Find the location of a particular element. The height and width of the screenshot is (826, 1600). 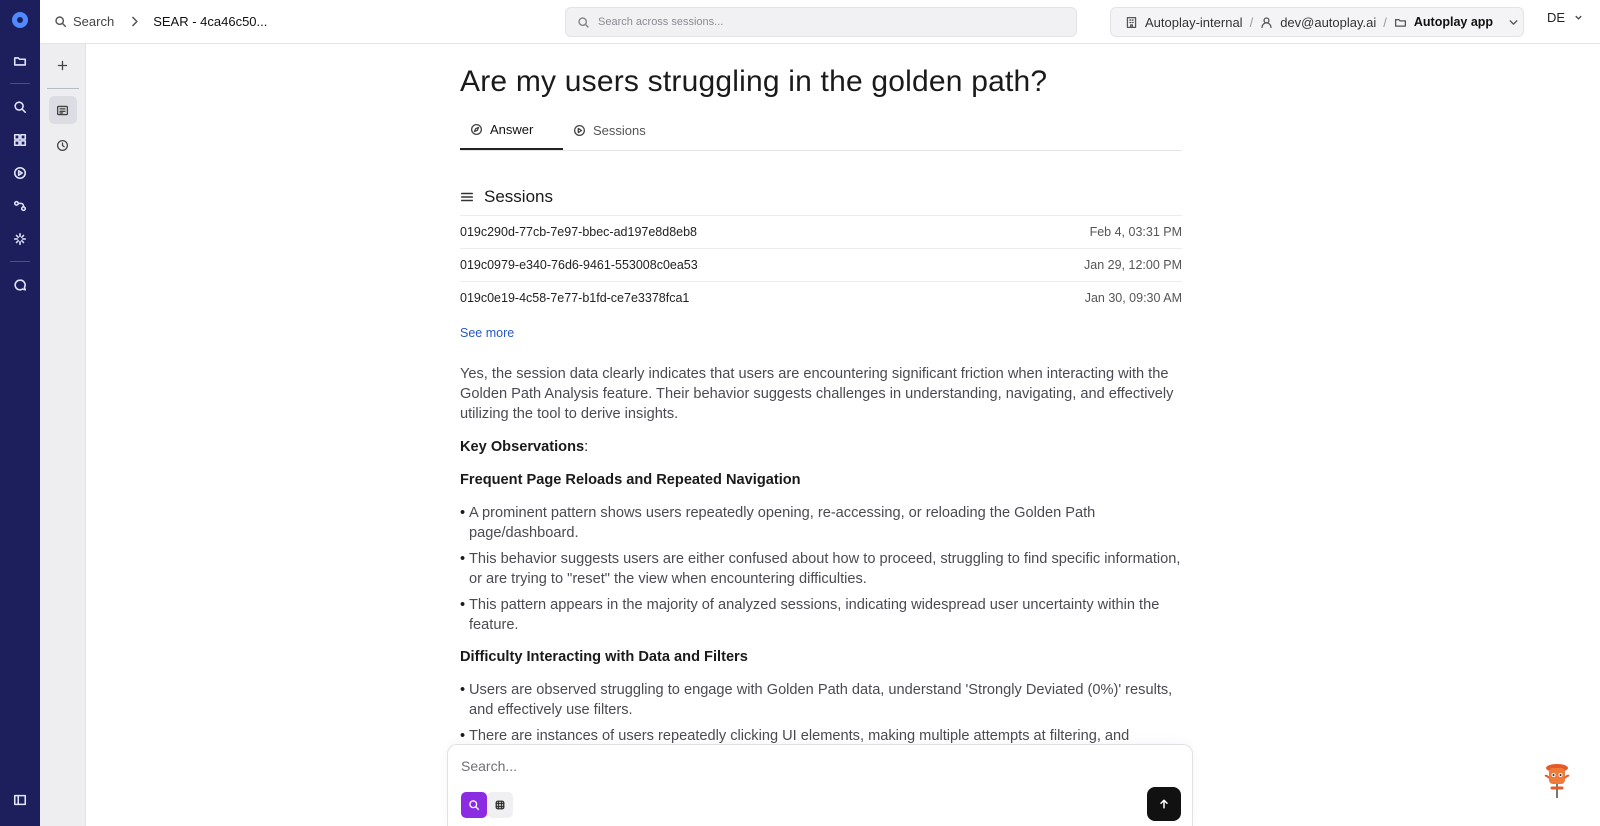

mode-toggle is located at coordinates (487, 805).